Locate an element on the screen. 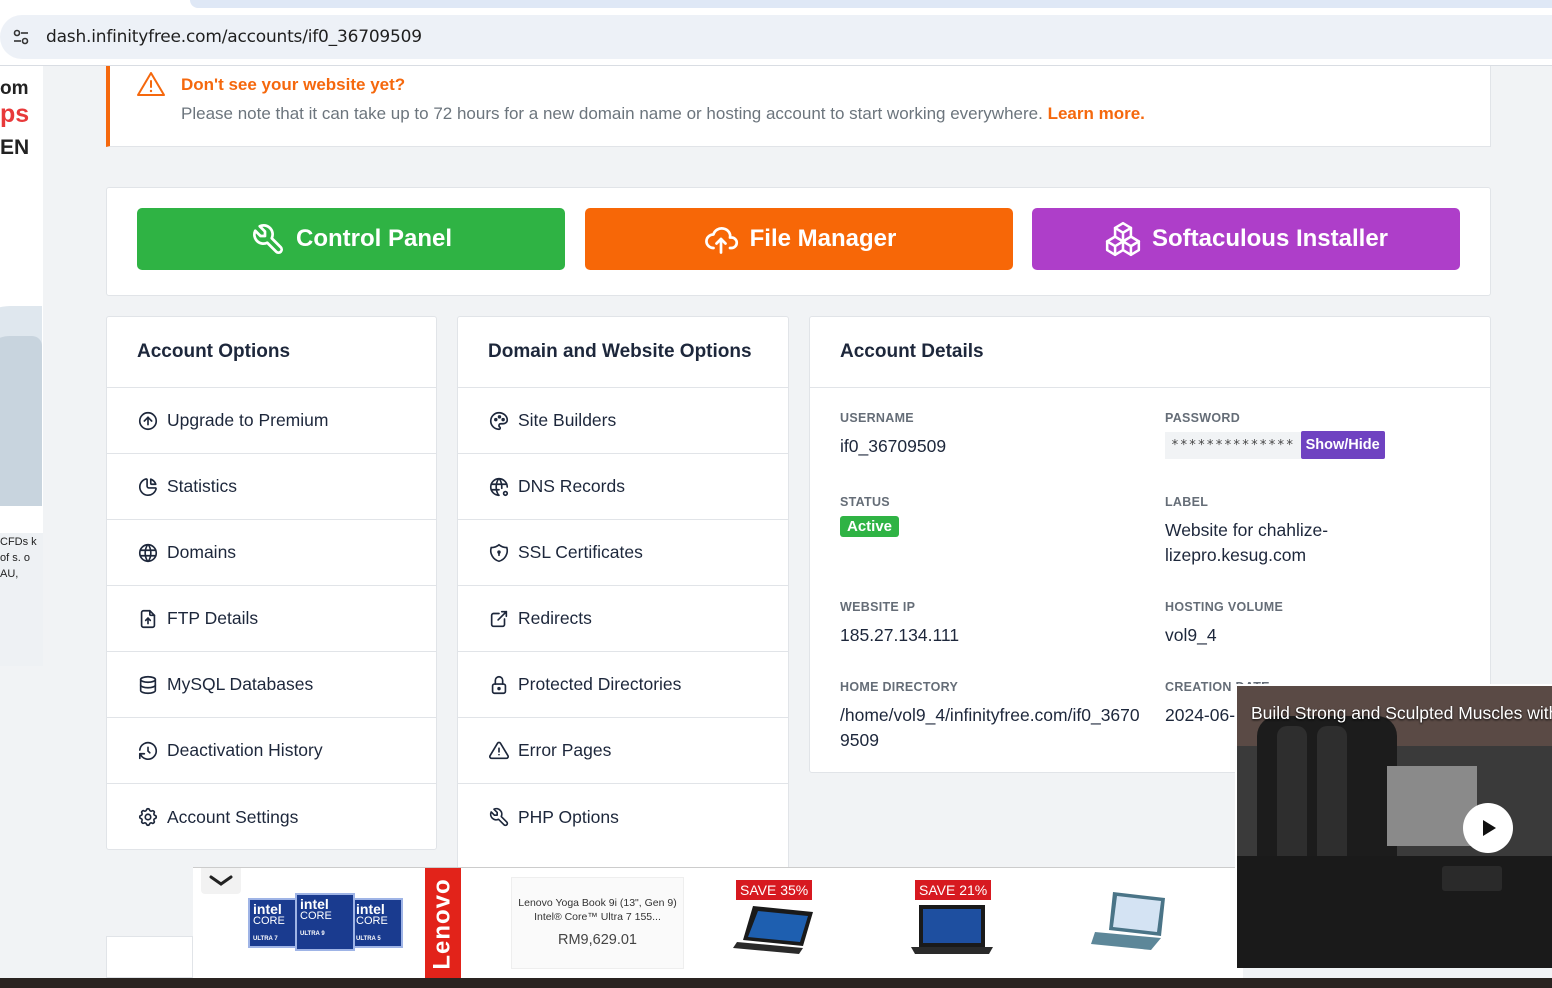 The width and height of the screenshot is (1552, 988). world-icon is located at coordinates (148, 553).